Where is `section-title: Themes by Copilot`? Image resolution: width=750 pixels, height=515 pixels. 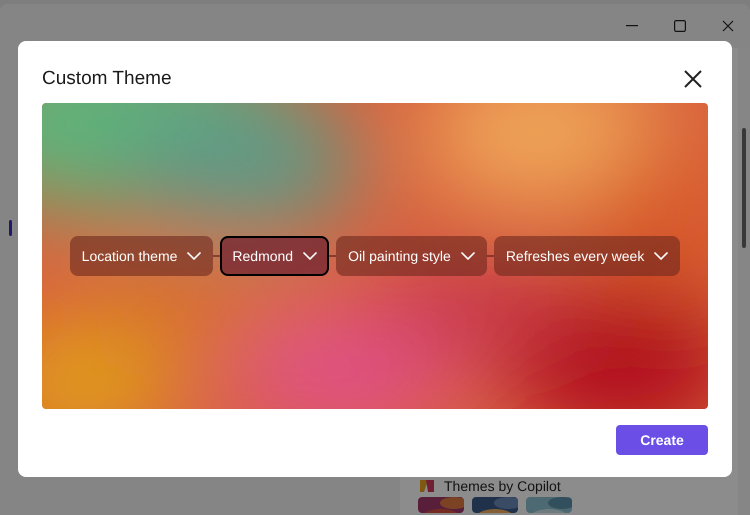 section-title: Themes by Copilot is located at coordinates (502, 486).